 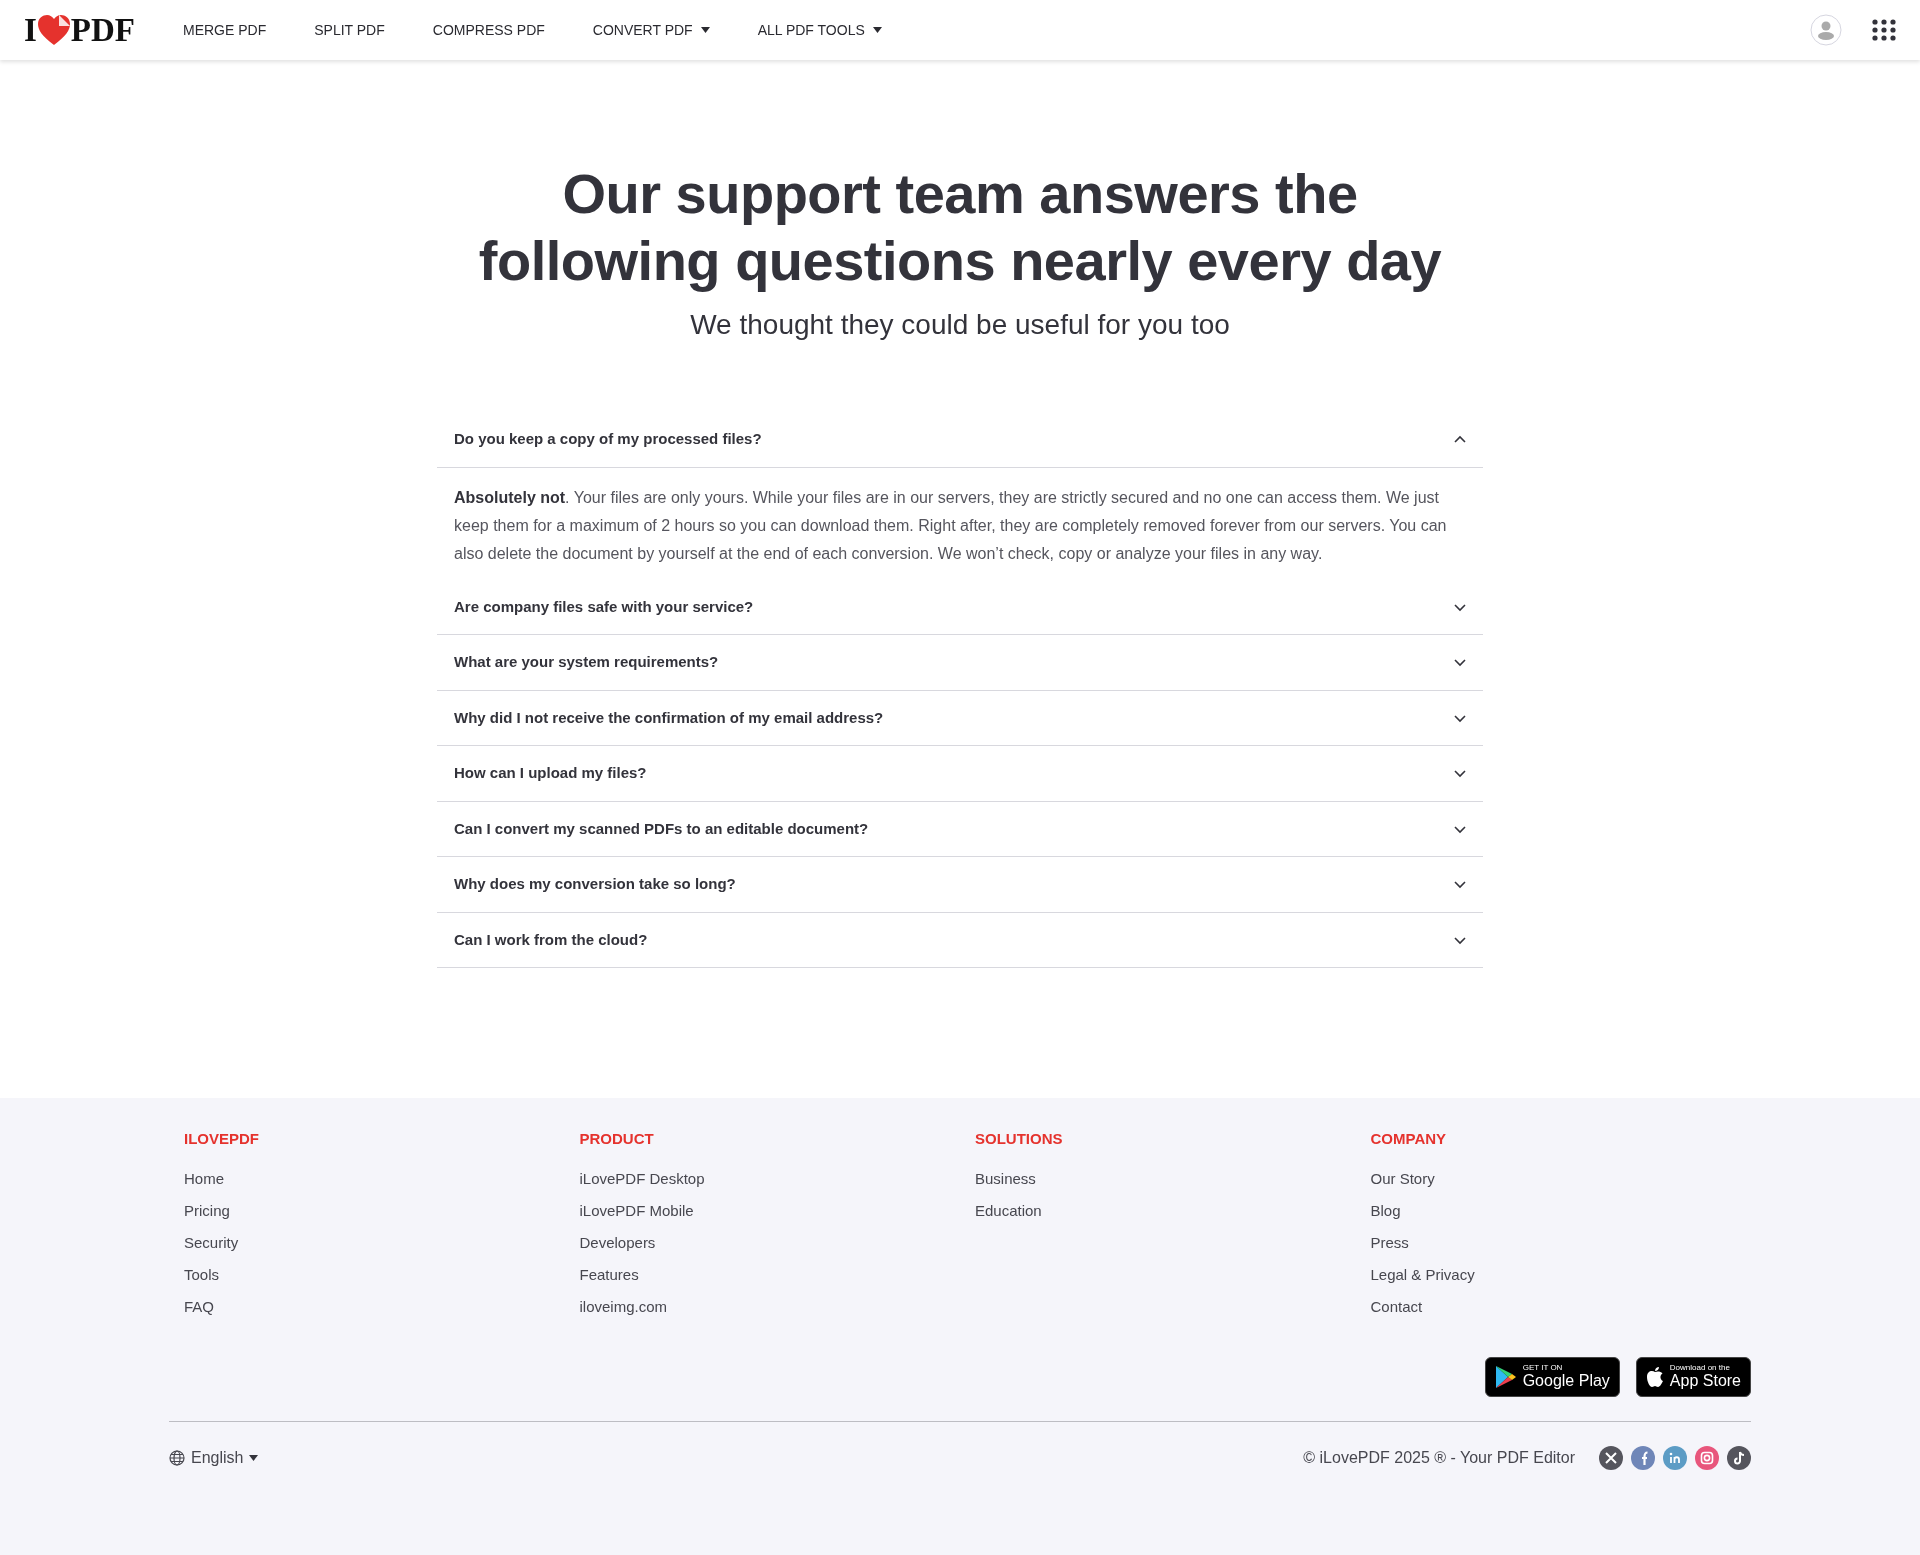 What do you see at coordinates (617, 1242) in the screenshot?
I see `footer-link: Developers` at bounding box center [617, 1242].